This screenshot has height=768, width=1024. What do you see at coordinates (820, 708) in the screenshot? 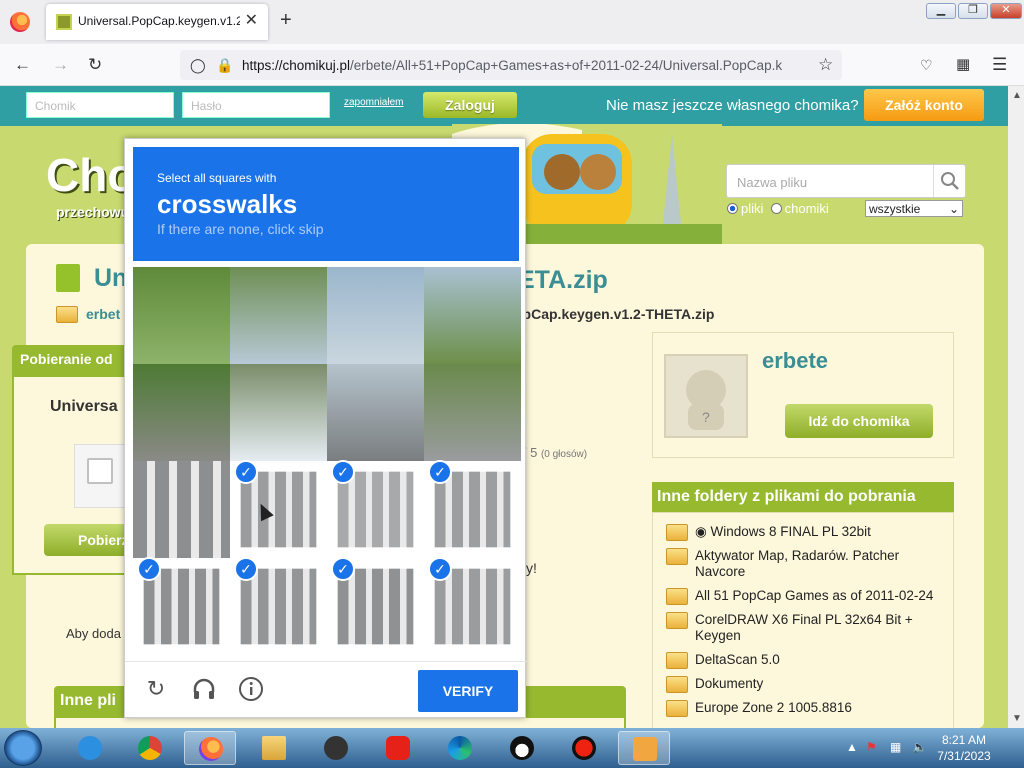
I see `folder-link: Europe Zone 2 1005.8816` at bounding box center [820, 708].